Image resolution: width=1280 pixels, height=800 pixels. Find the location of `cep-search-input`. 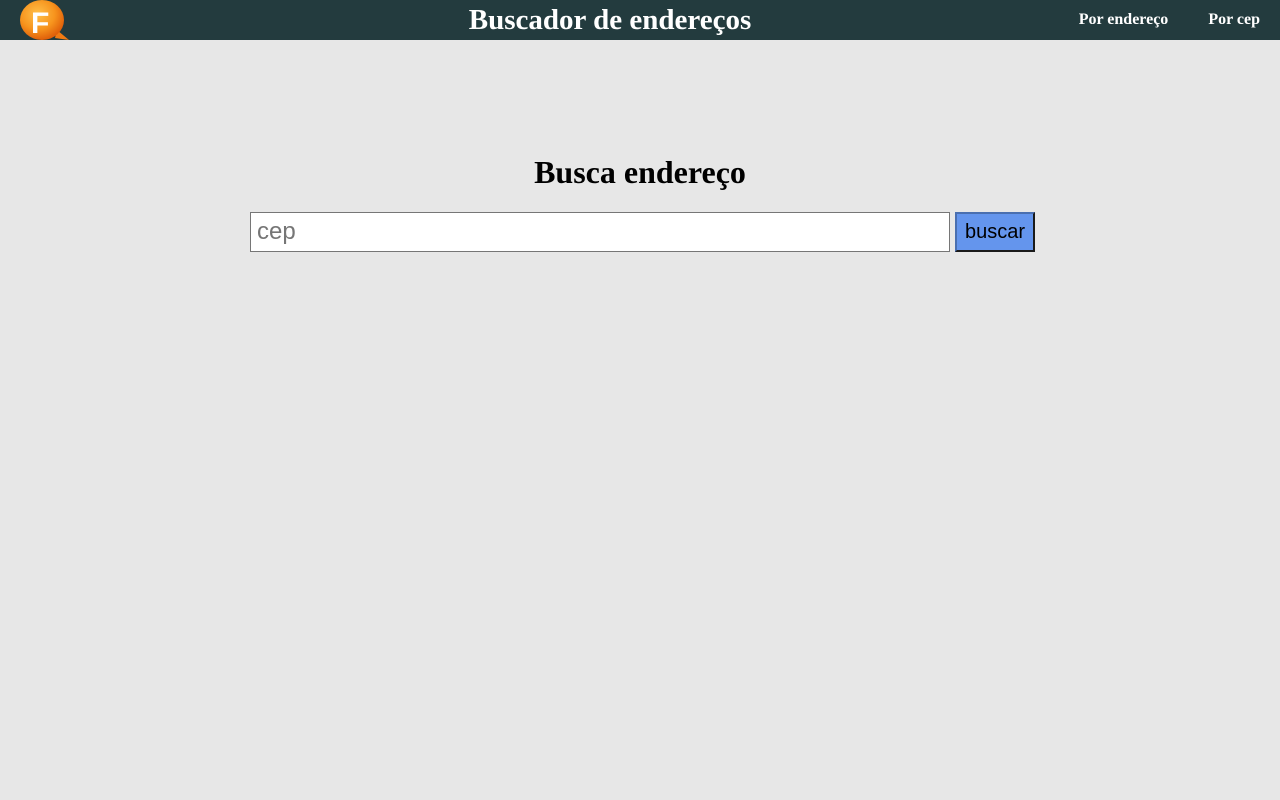

cep-search-input is located at coordinates (600, 232).